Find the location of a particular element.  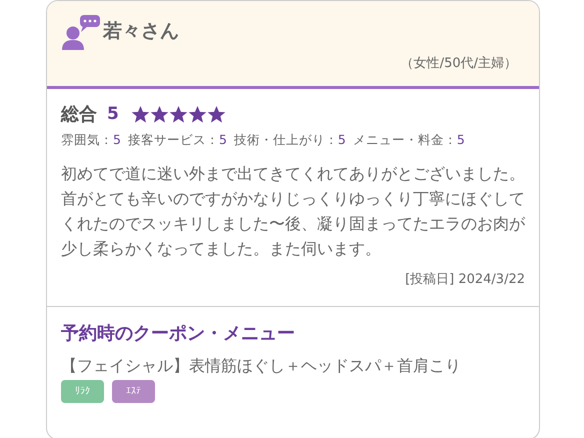

overall-score: 5 is located at coordinates (113, 114).